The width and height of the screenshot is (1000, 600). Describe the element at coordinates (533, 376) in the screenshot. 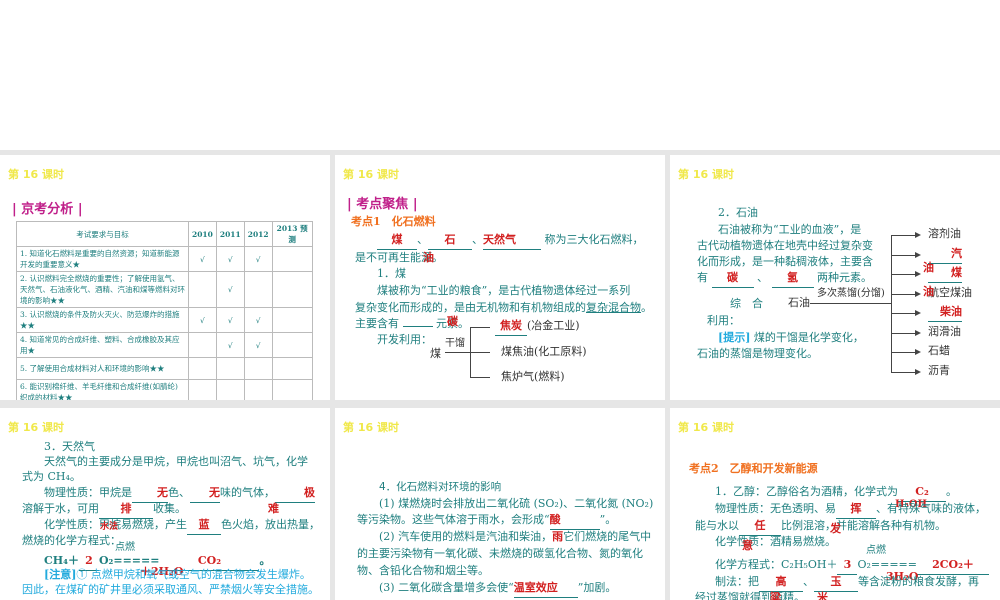

I see `diagram-output: 焦炉气(燃料)` at that location.